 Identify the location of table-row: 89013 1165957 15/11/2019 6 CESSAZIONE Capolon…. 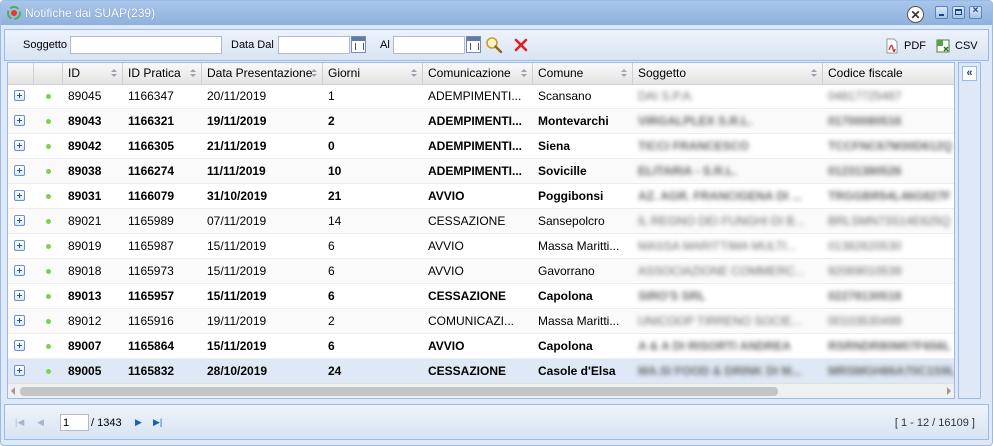
(481, 296).